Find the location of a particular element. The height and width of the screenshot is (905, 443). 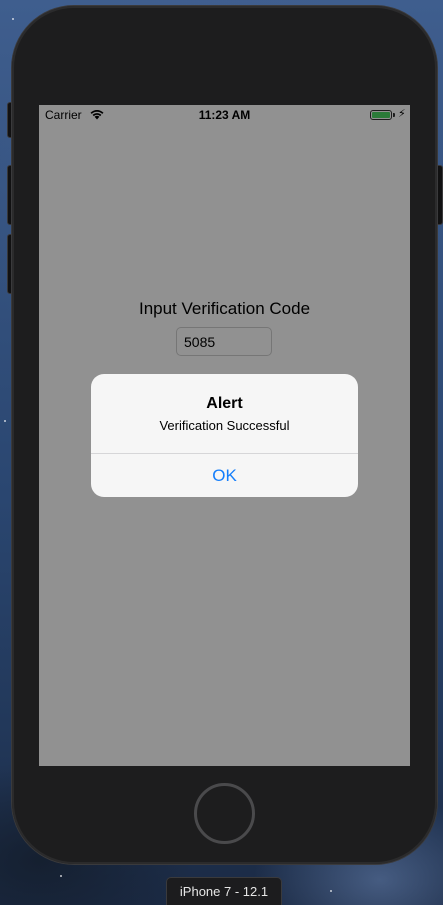

device-label: iPhone 7 - 12.1 is located at coordinates (224, 891).